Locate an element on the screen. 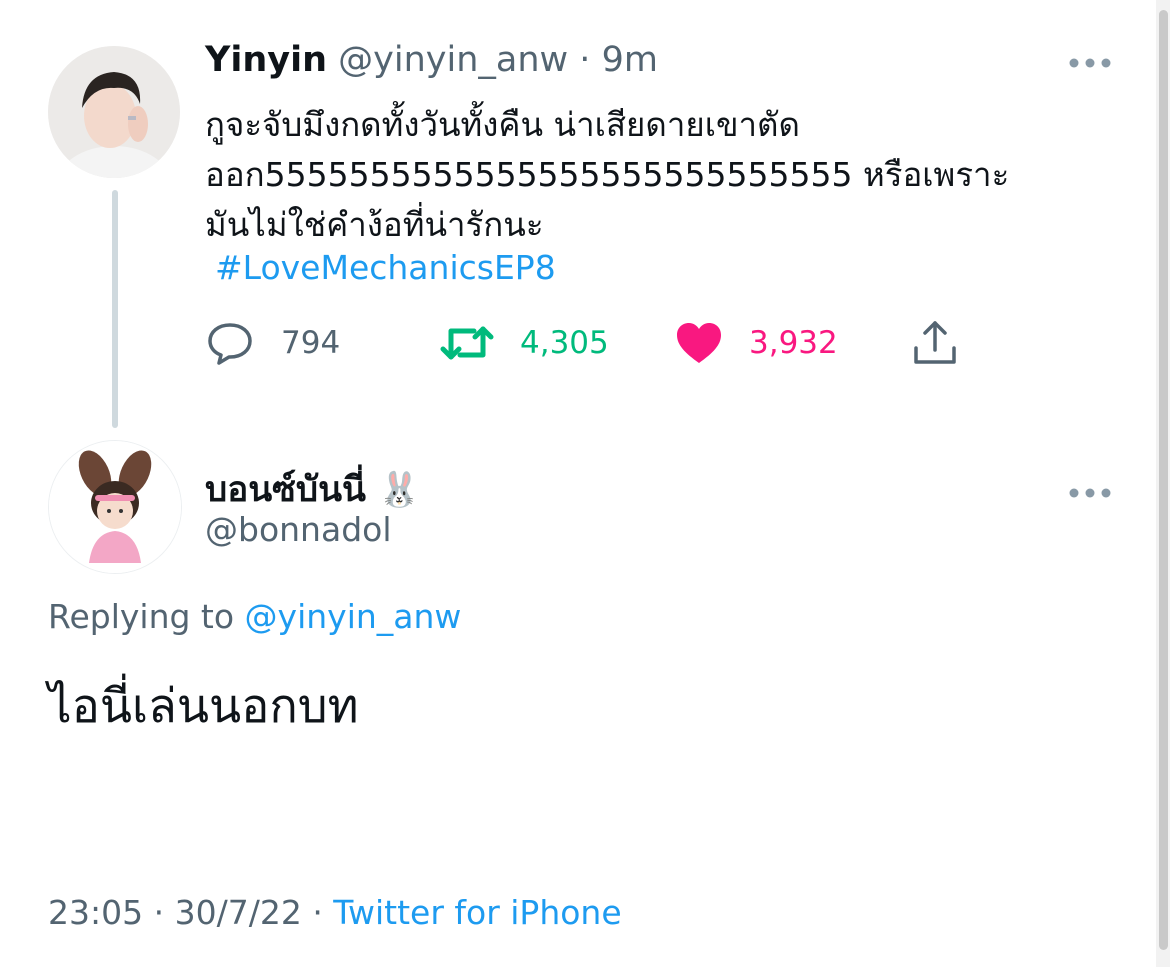  avatar-yinyin-image is located at coordinates (114, 112).